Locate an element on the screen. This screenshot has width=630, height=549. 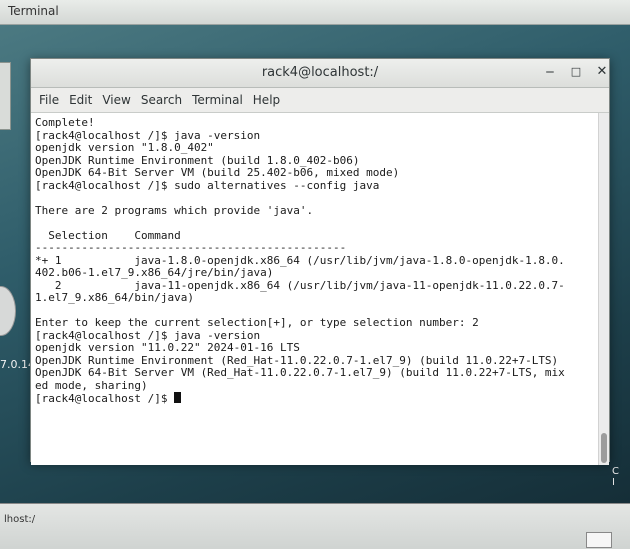
menu-view: View is located at coordinates (116, 100).